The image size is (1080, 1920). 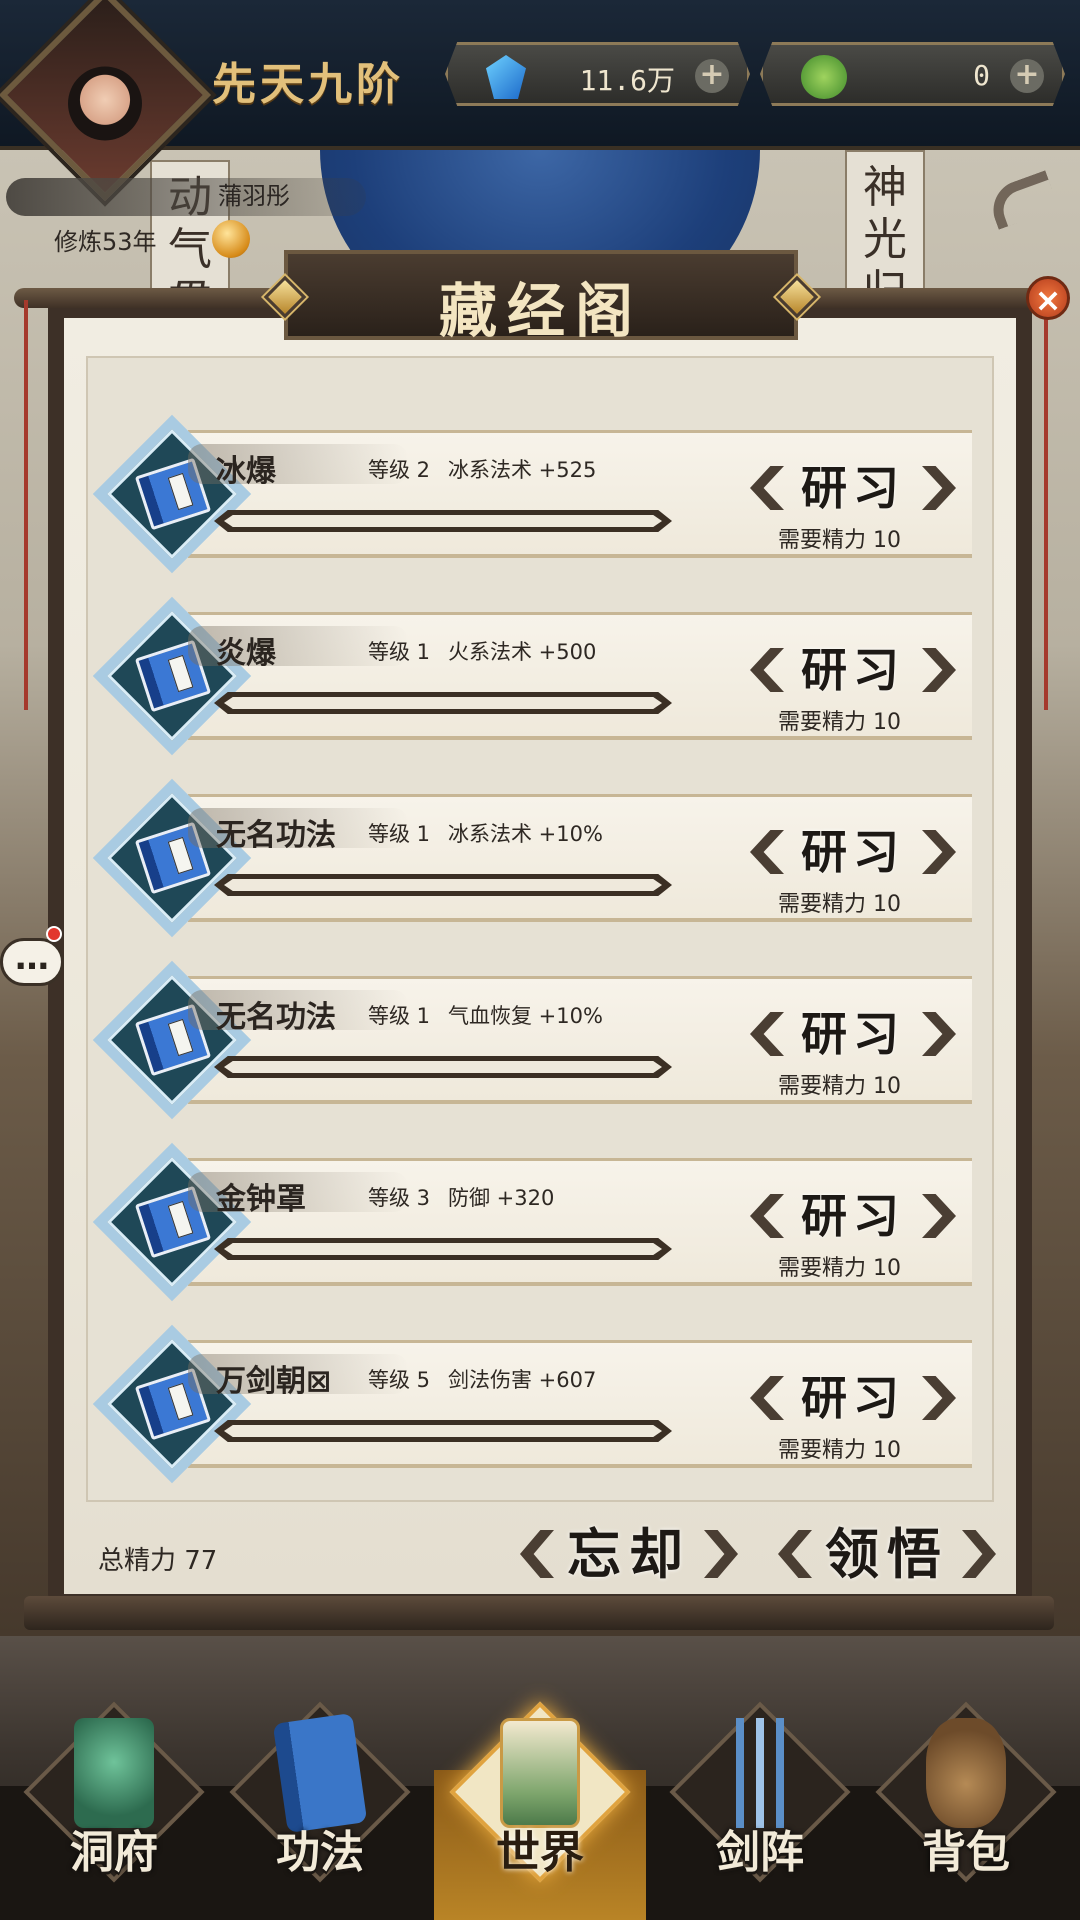 What do you see at coordinates (308, 84) in the screenshot?
I see `realm-title: 先天九阶` at bounding box center [308, 84].